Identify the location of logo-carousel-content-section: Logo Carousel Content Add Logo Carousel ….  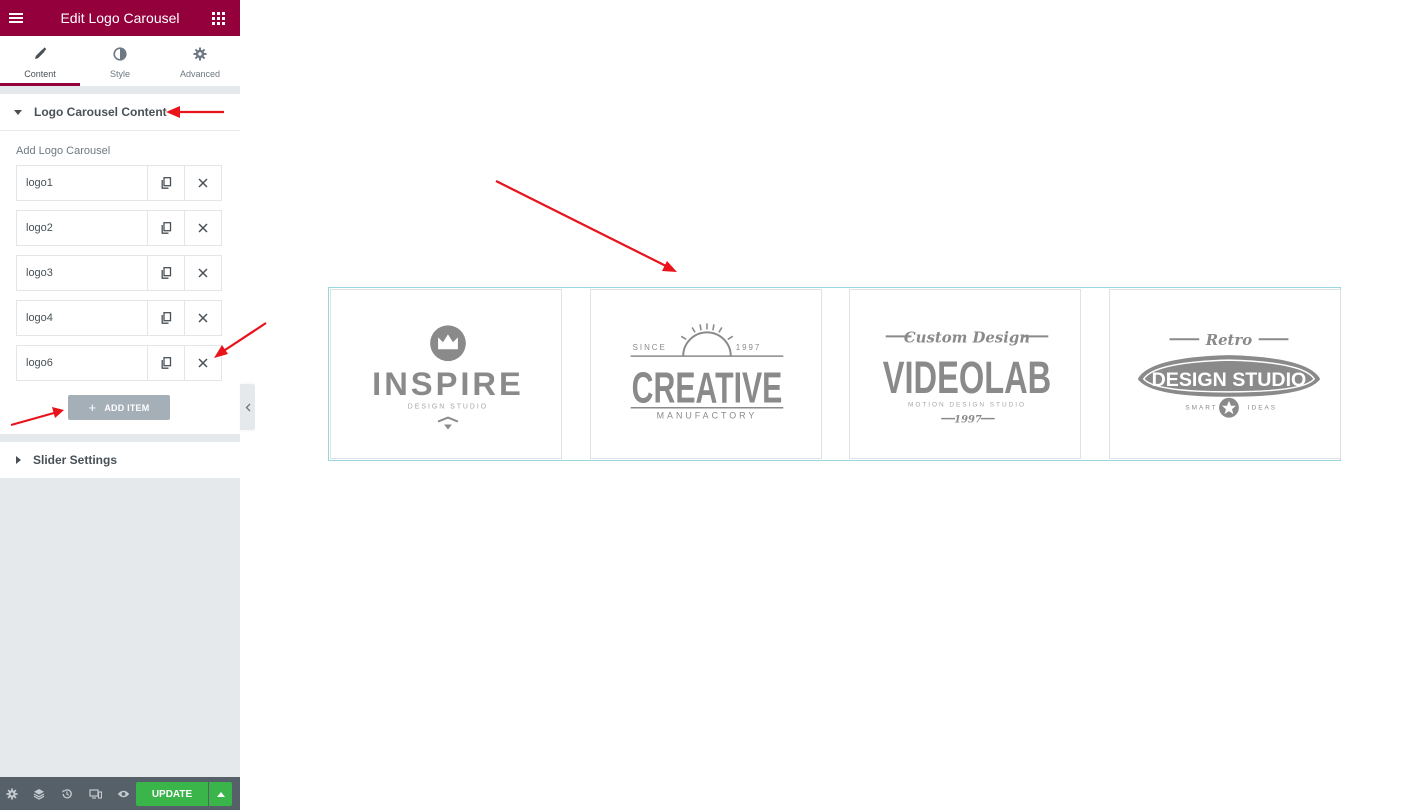
(120, 264).